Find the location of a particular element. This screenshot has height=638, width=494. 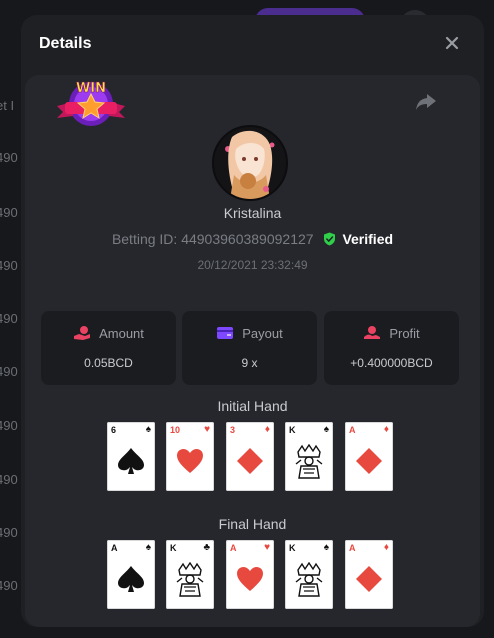

stat-amount: Amount 0.05BCD is located at coordinates (108, 348).